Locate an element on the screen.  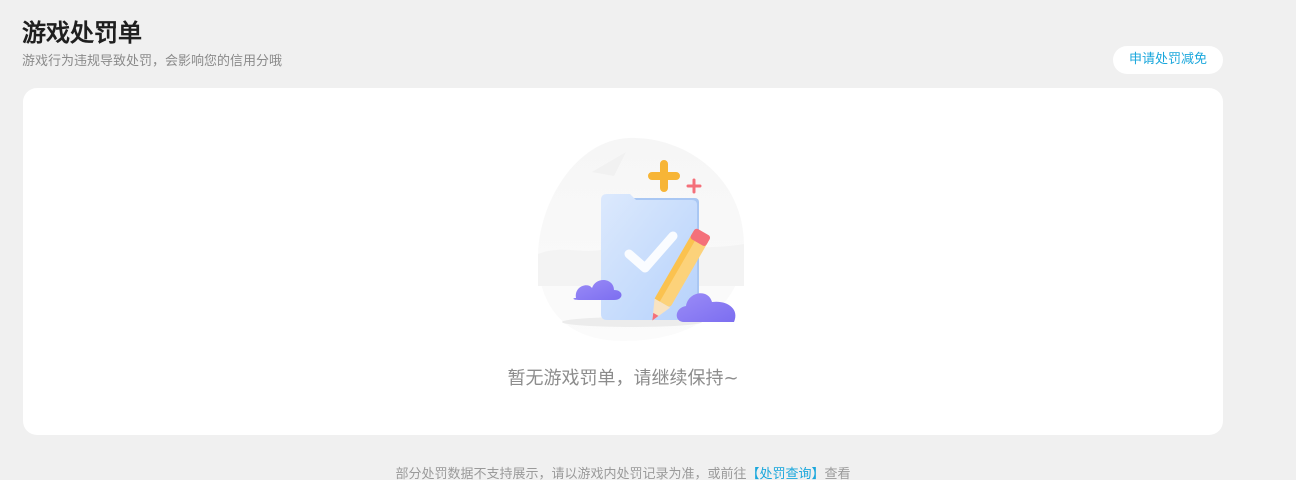
clipboard-checkmark-pencil-icon is located at coordinates (641, 239).